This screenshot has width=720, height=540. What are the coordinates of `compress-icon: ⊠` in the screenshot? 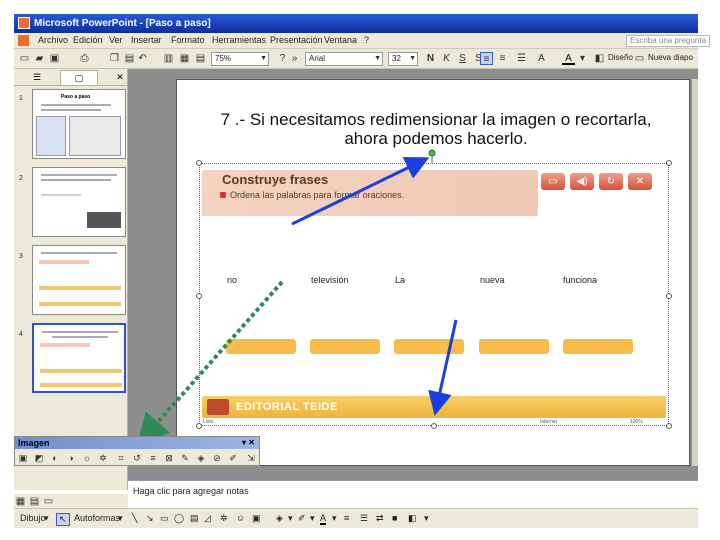 It's located at (169, 458).